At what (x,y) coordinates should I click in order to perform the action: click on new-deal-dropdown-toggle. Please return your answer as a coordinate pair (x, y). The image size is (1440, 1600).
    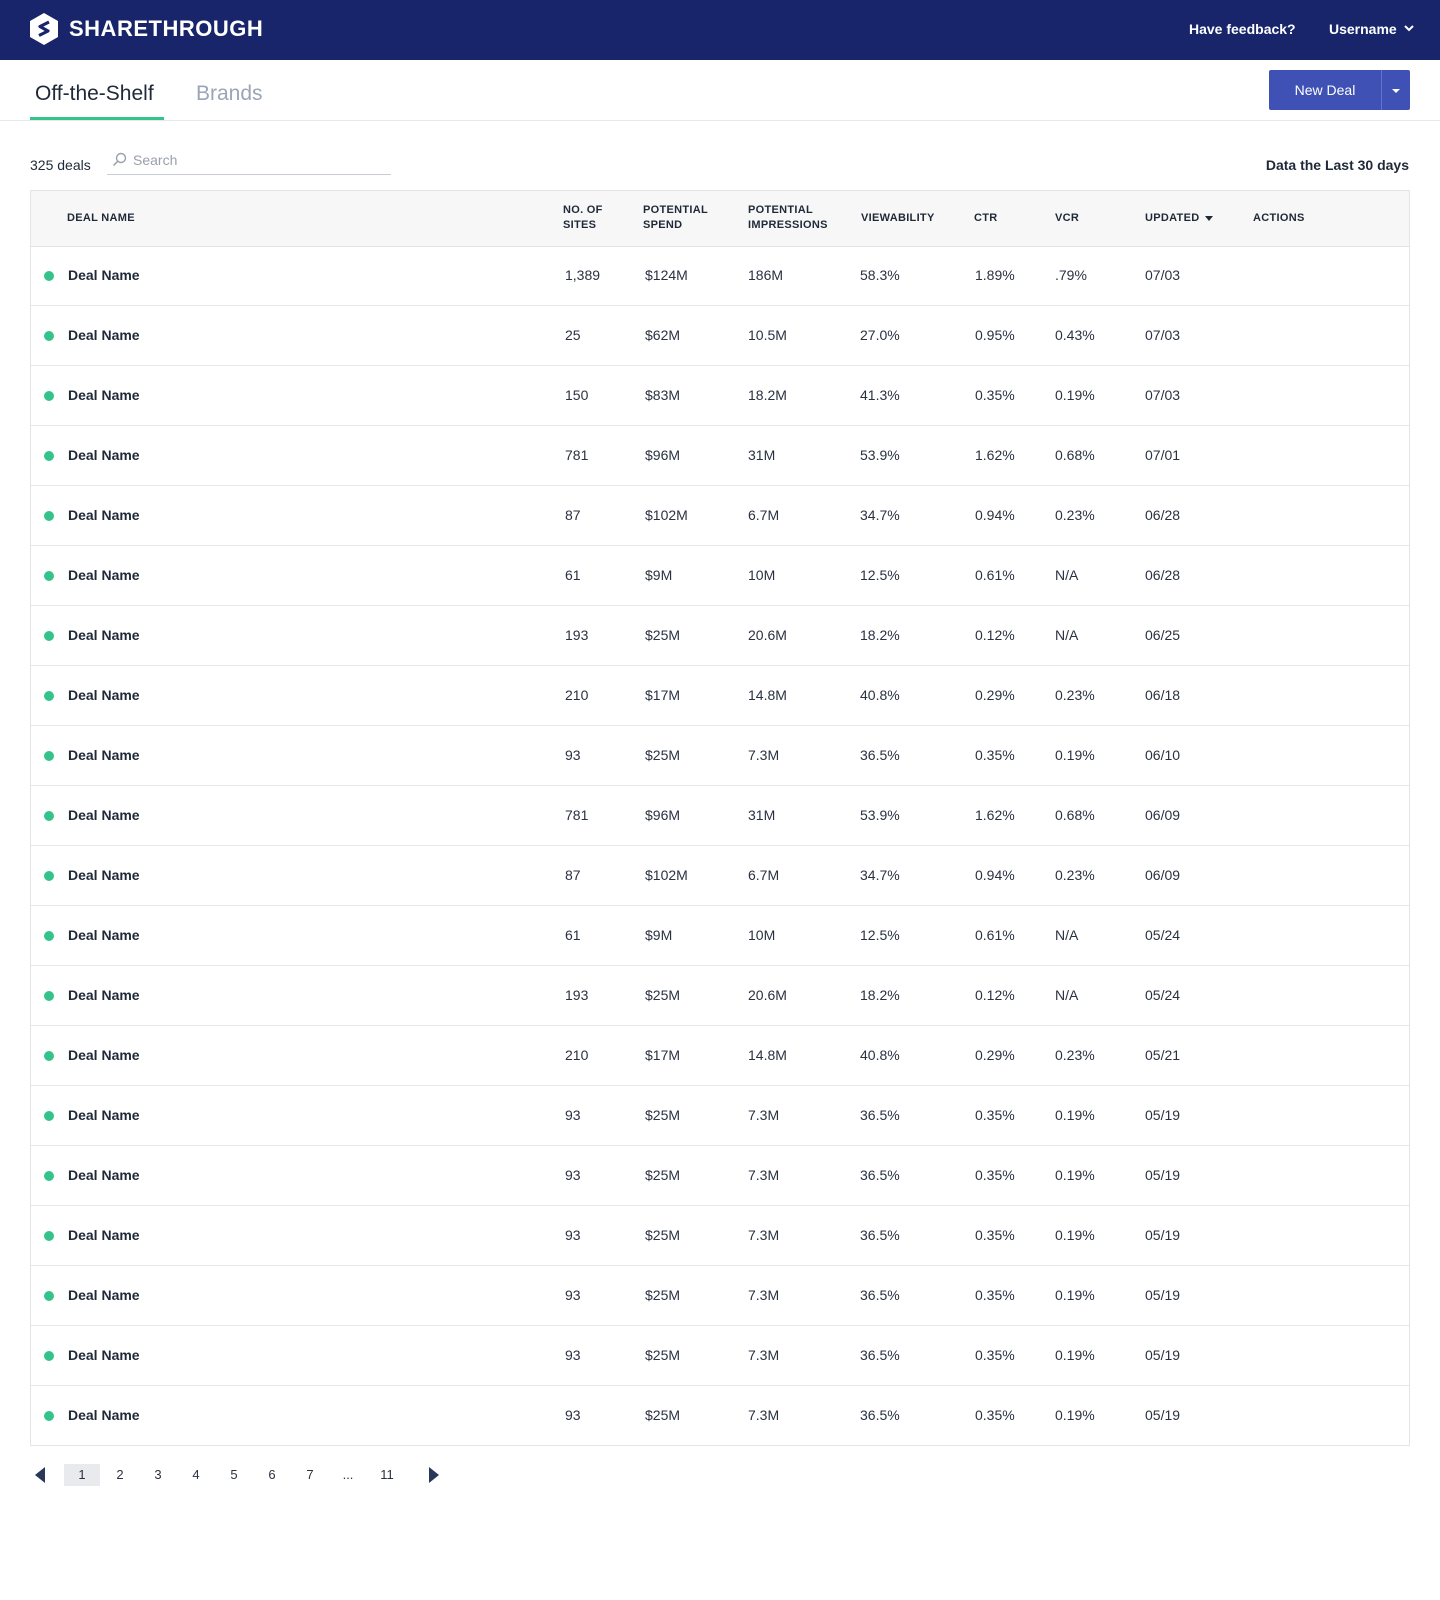
    Looking at the image, I should click on (1396, 90).